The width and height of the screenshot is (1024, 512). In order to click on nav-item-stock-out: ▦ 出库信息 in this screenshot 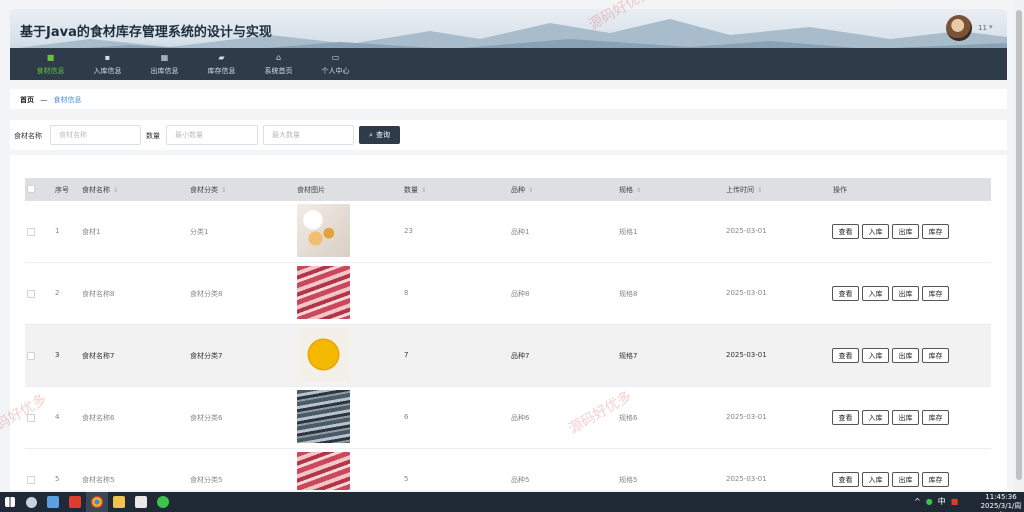, I will do `click(164, 64)`.